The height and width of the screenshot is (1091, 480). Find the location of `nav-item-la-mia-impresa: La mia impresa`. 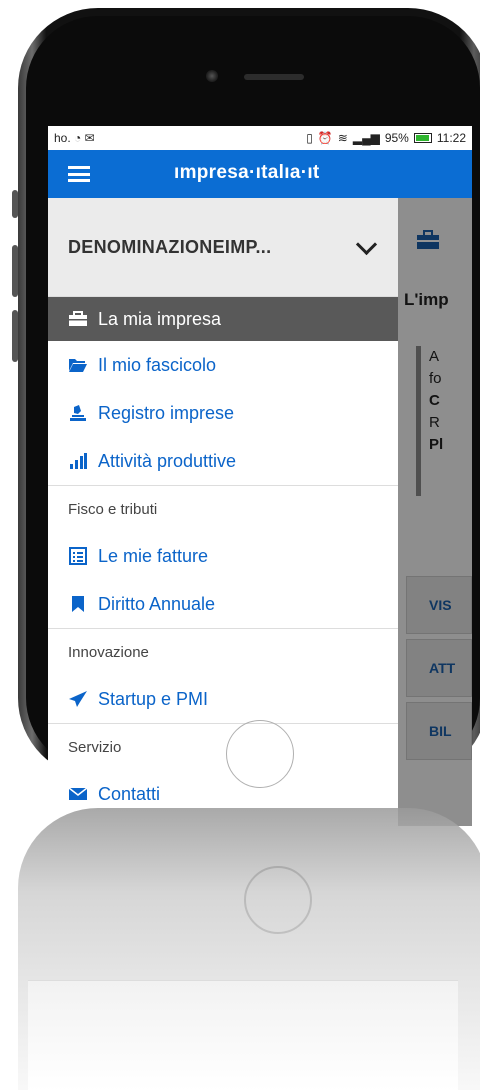

nav-item-la-mia-impresa: La mia impresa is located at coordinates (223, 319).